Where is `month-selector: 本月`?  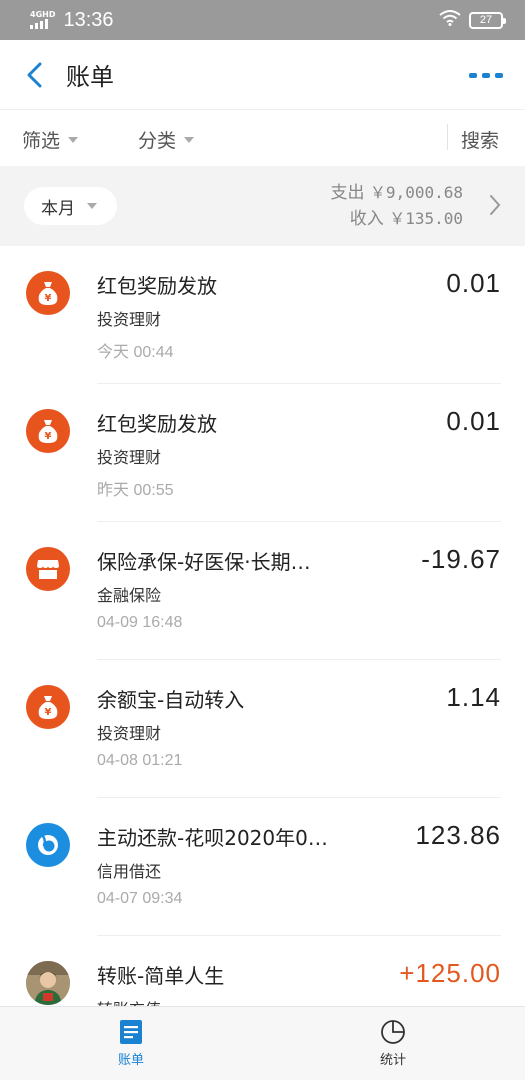
month-selector: 本月 is located at coordinates (70, 206).